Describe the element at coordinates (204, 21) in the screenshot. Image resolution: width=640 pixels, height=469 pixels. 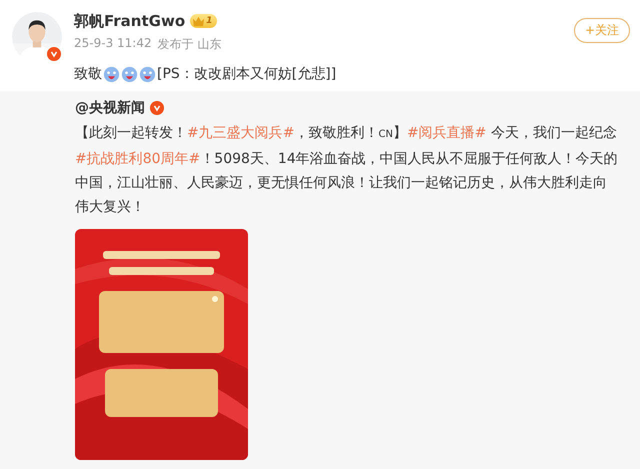
I see `level-badge: 1` at that location.